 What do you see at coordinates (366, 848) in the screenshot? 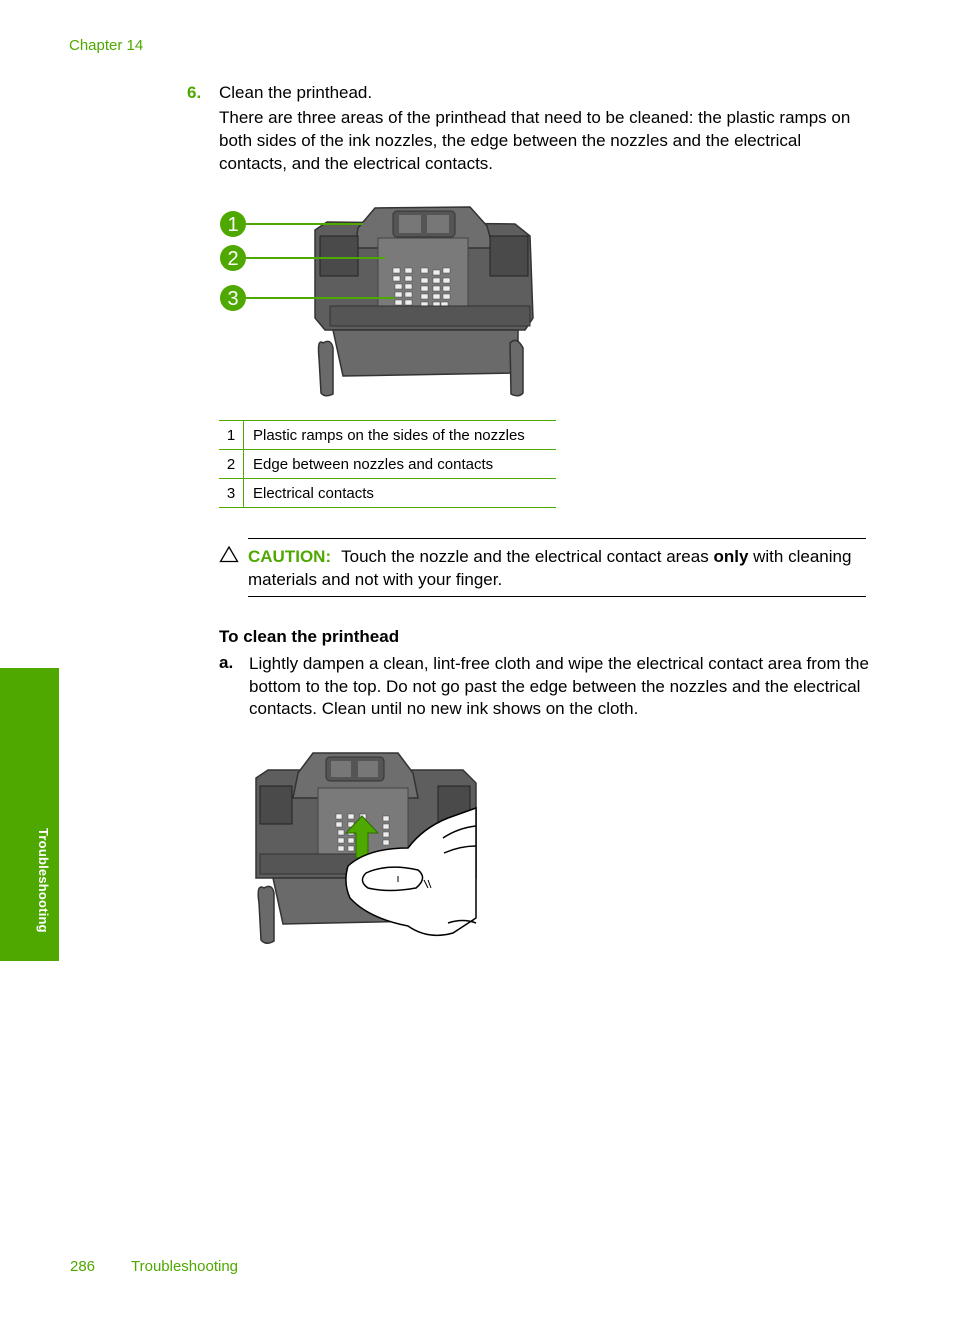
I see `wipe-printhead-figure` at bounding box center [366, 848].